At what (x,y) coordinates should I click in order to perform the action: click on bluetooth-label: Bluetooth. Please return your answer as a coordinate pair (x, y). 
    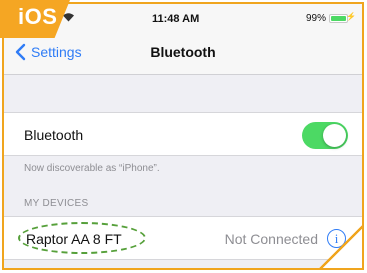
    Looking at the image, I should click on (54, 135).